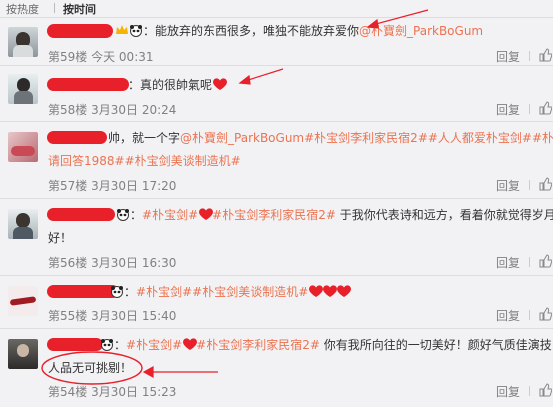 The image size is (553, 407). Describe the element at coordinates (276, 9) in the screenshot. I see `sort-tabs: 按热度 按时间` at that location.